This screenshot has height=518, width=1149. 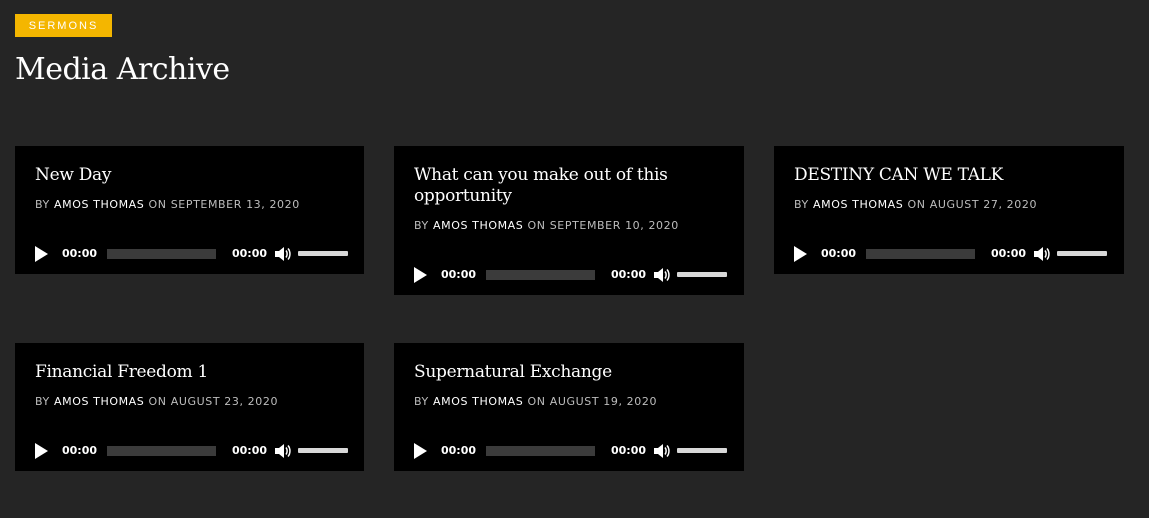 I want to click on sermon-title: Supernatural Exchange, so click(x=564, y=372).